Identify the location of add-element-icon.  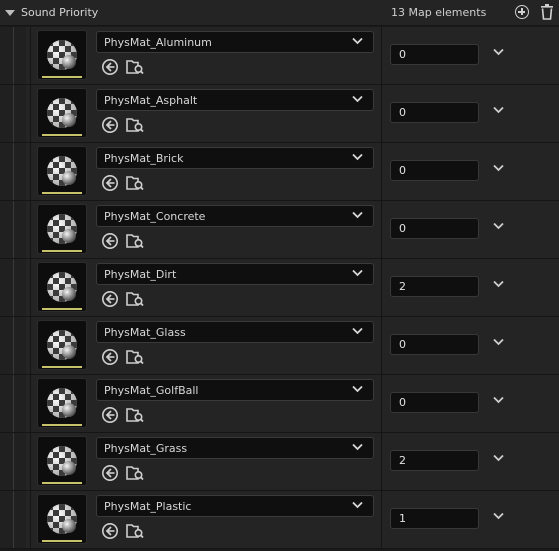
(522, 12).